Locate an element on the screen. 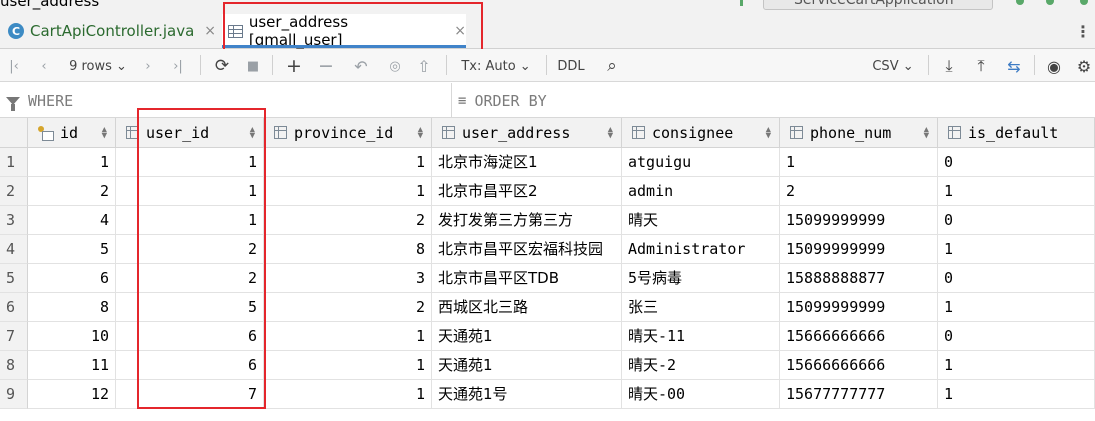 The width and height of the screenshot is (1095, 421). search-icon: ⌕ is located at coordinates (612, 66).